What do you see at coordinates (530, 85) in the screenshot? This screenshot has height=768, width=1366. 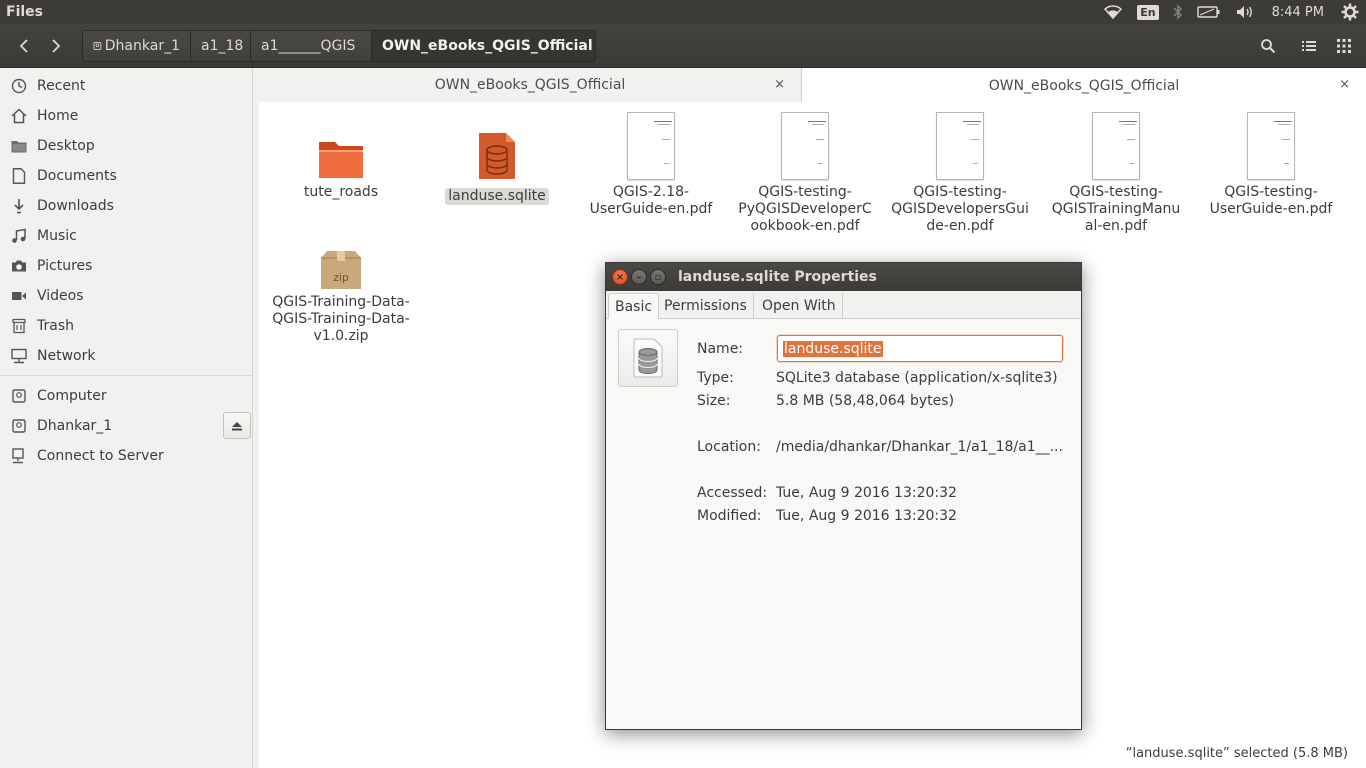 I see `tab-own-ebooks-1: OWN_eBooks_QGIS_Official ×` at bounding box center [530, 85].